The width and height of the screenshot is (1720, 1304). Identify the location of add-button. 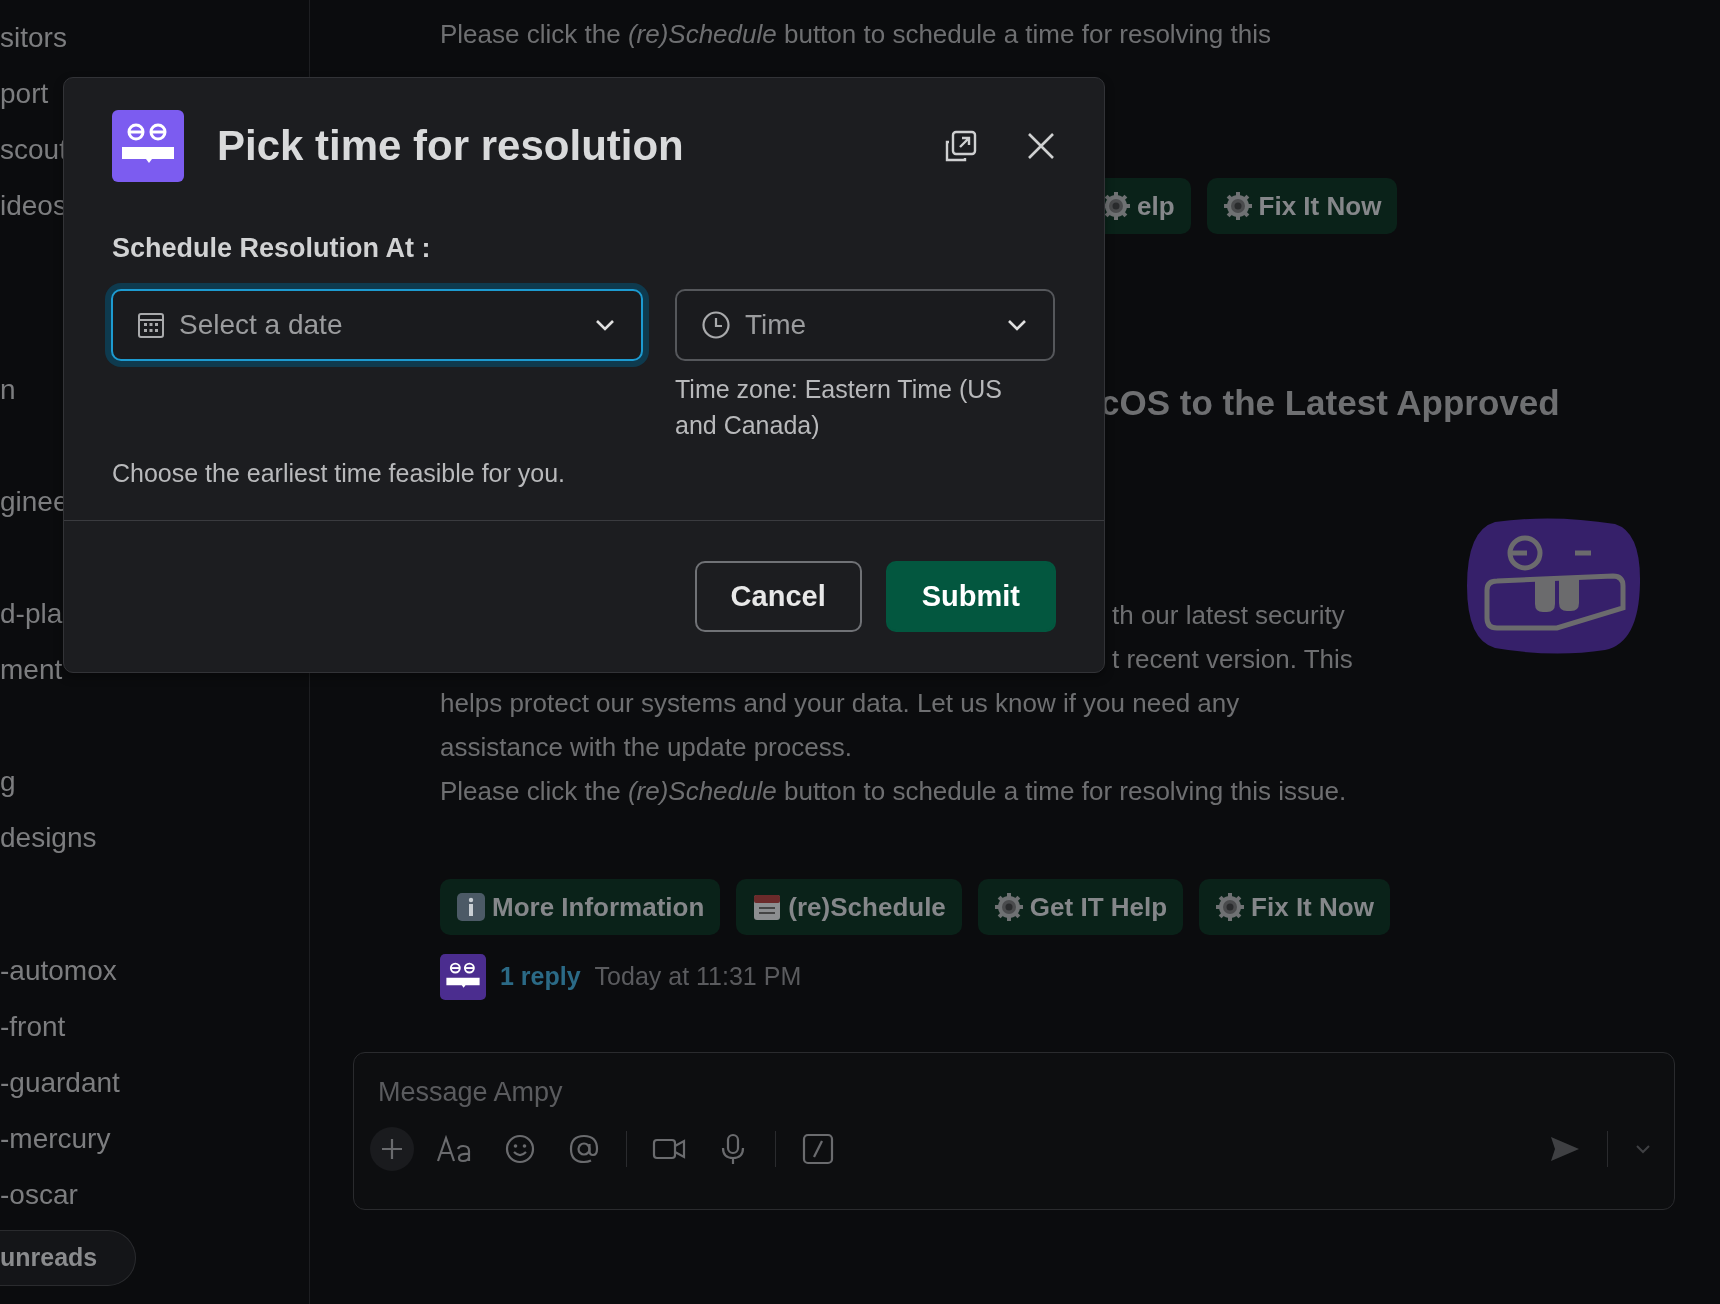
(392, 1149).